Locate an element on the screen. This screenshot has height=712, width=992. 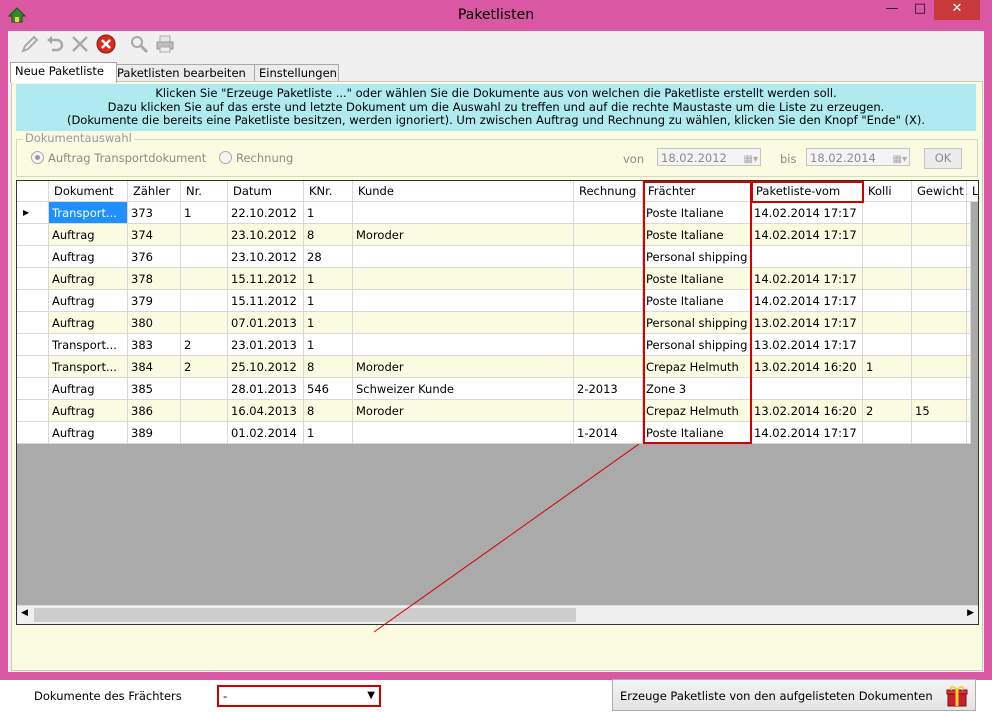
tab-einstellungen: Einstellungen is located at coordinates (296, 73).